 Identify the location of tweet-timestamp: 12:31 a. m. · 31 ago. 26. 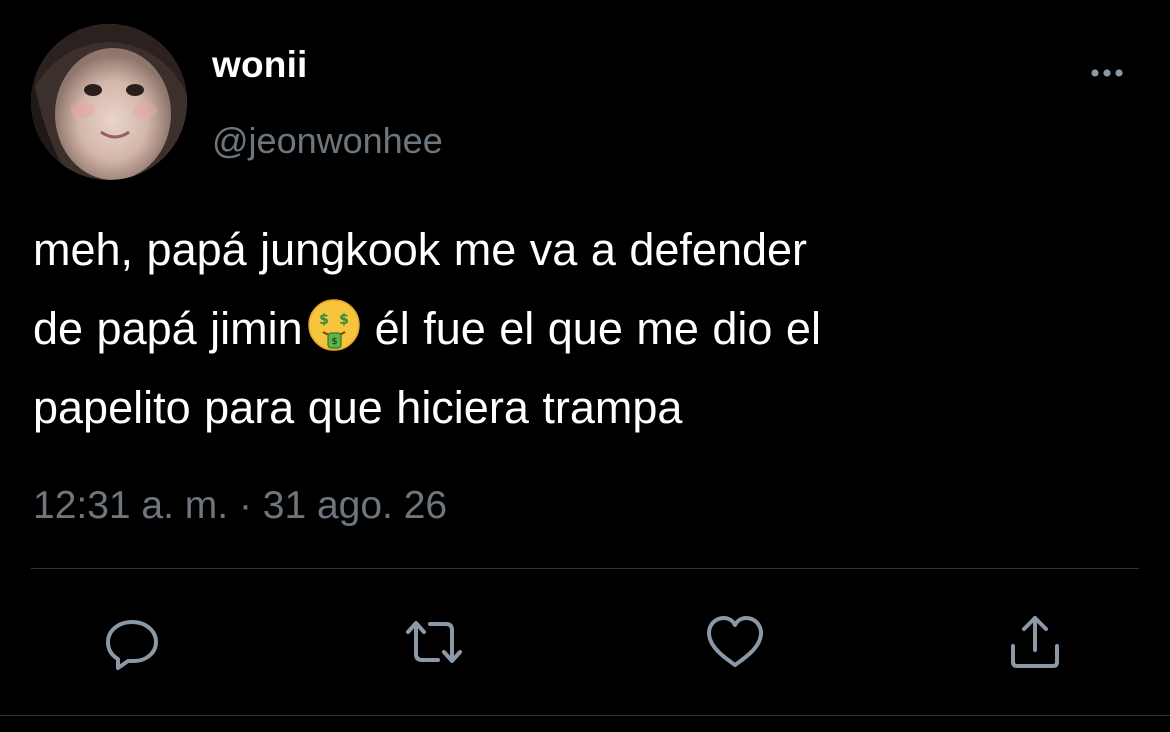
(240, 506).